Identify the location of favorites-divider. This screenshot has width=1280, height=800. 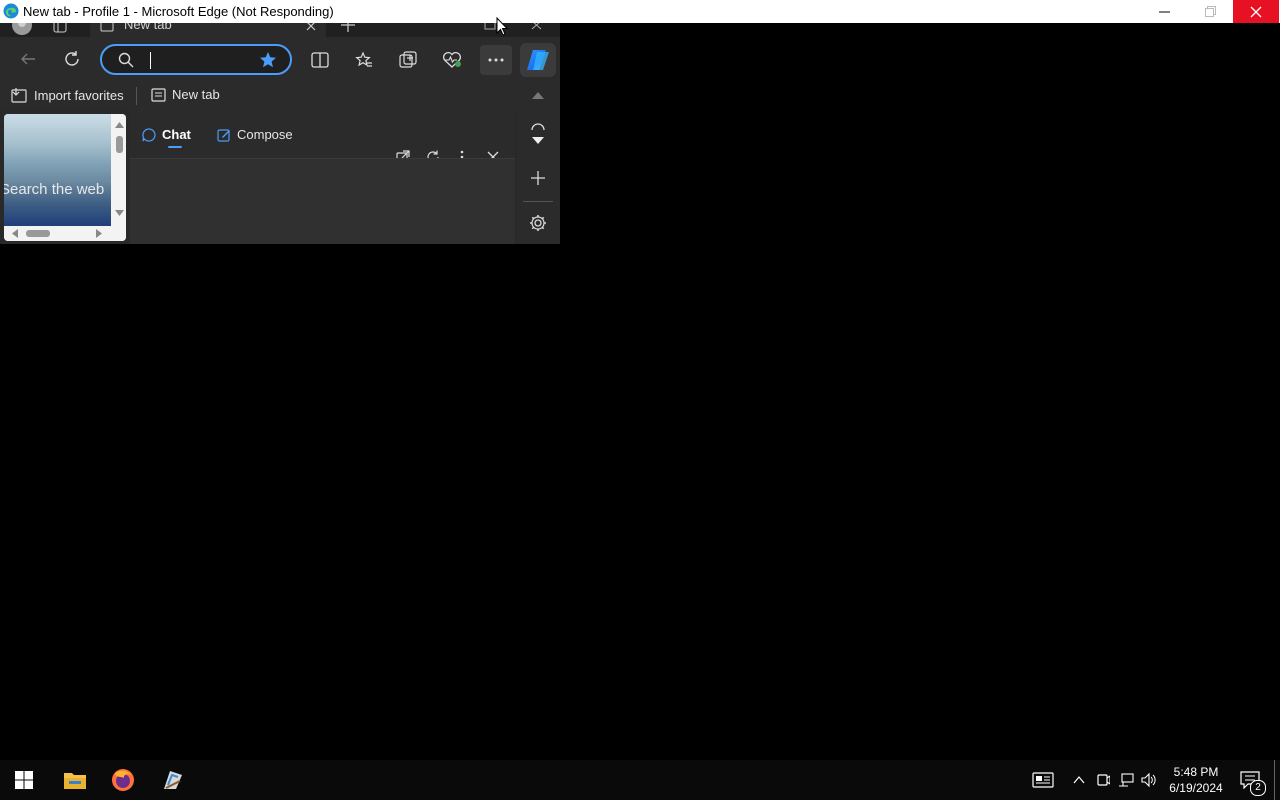
(136, 96).